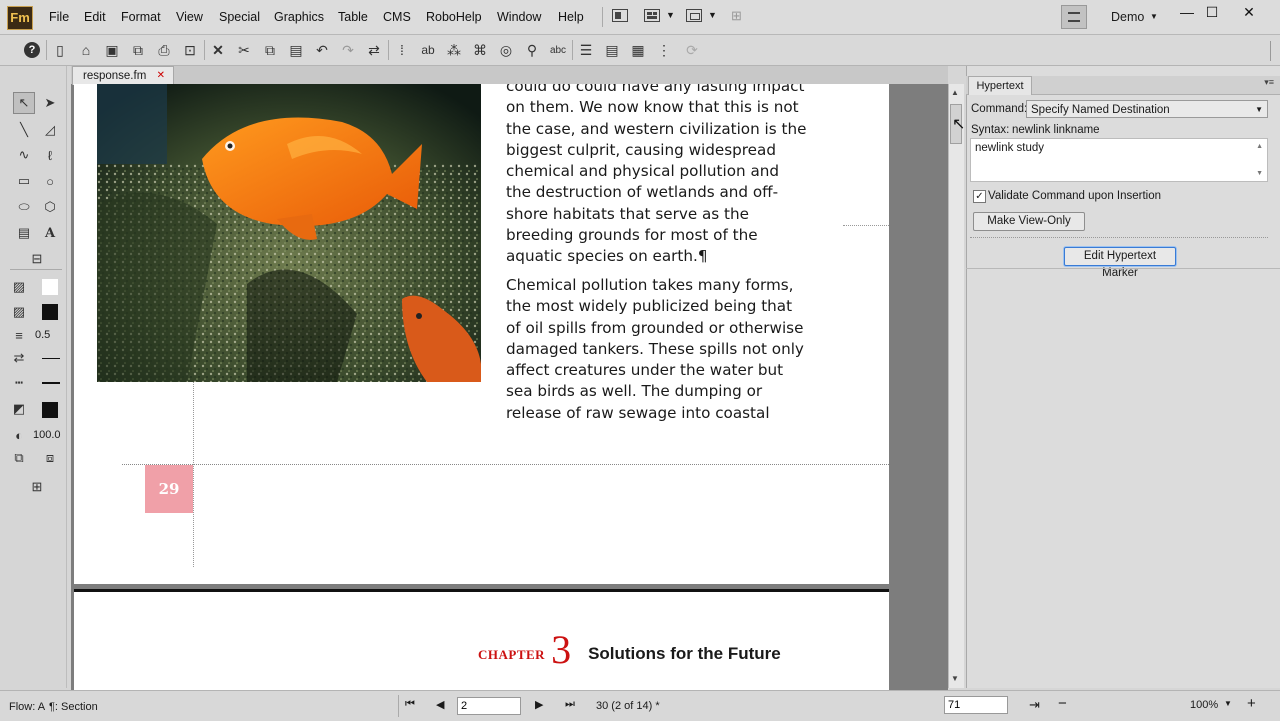 The width and height of the screenshot is (1280, 721). Describe the element at coordinates (694, 15) in the screenshot. I see `zoom-view-icon` at that location.